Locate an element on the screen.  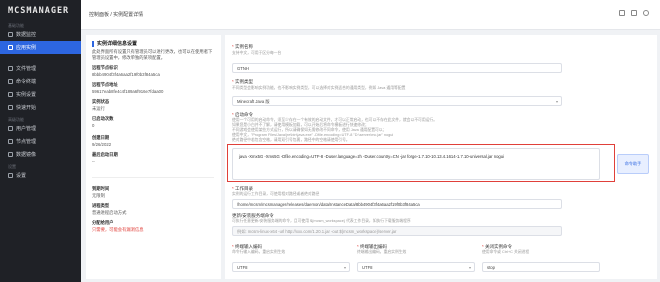
panel-title: 实例详细信息设置 is located at coordinates (114, 43).